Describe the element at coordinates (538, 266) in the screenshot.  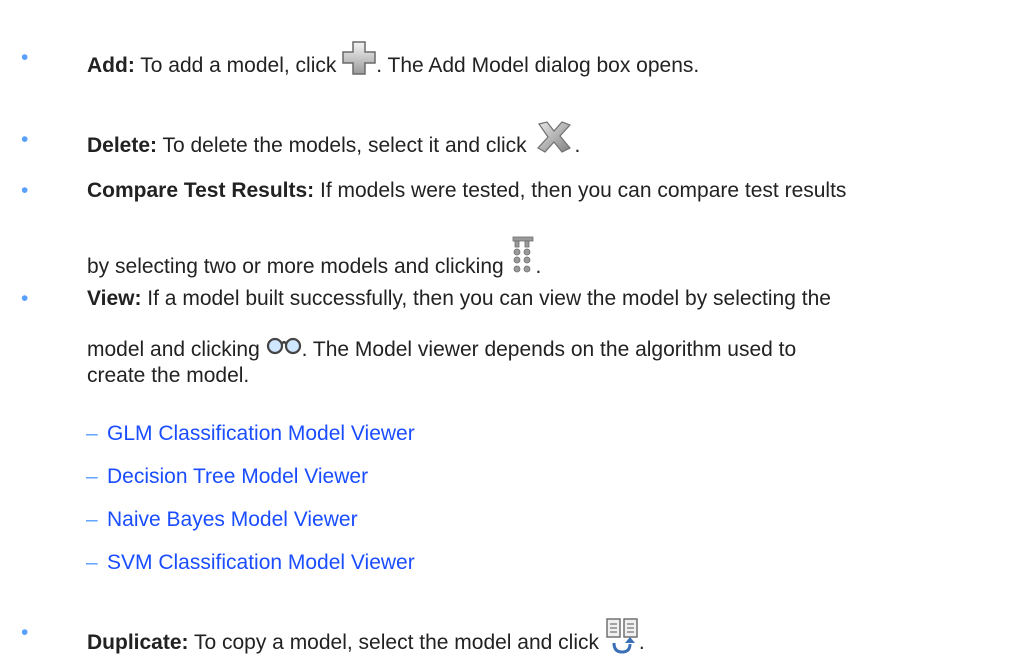
I see `compare-desc-after: .` at that location.